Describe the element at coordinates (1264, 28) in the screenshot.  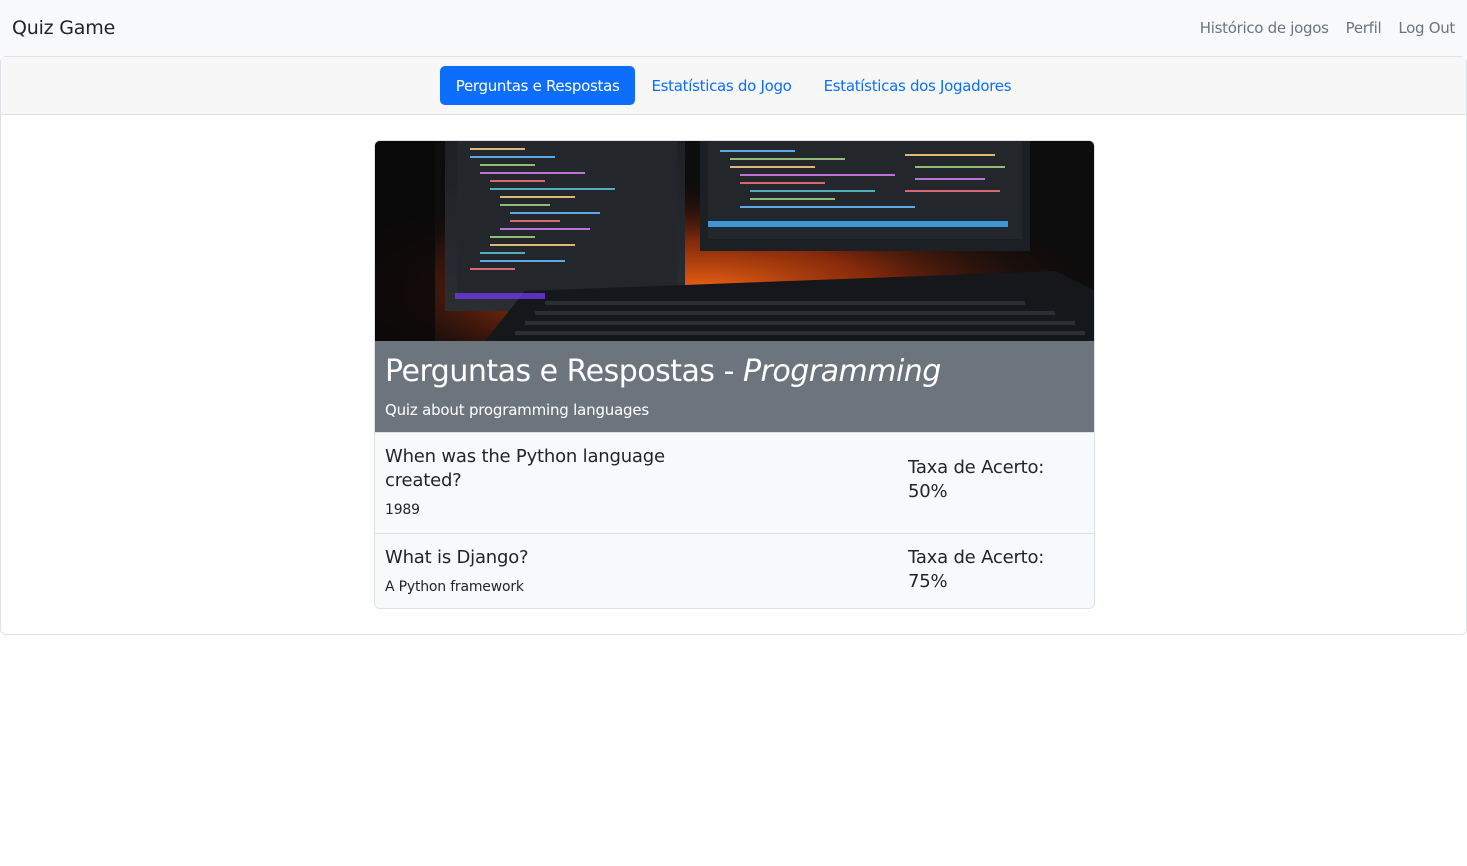
I see `nav-link-historico: Histórico de jogos` at that location.